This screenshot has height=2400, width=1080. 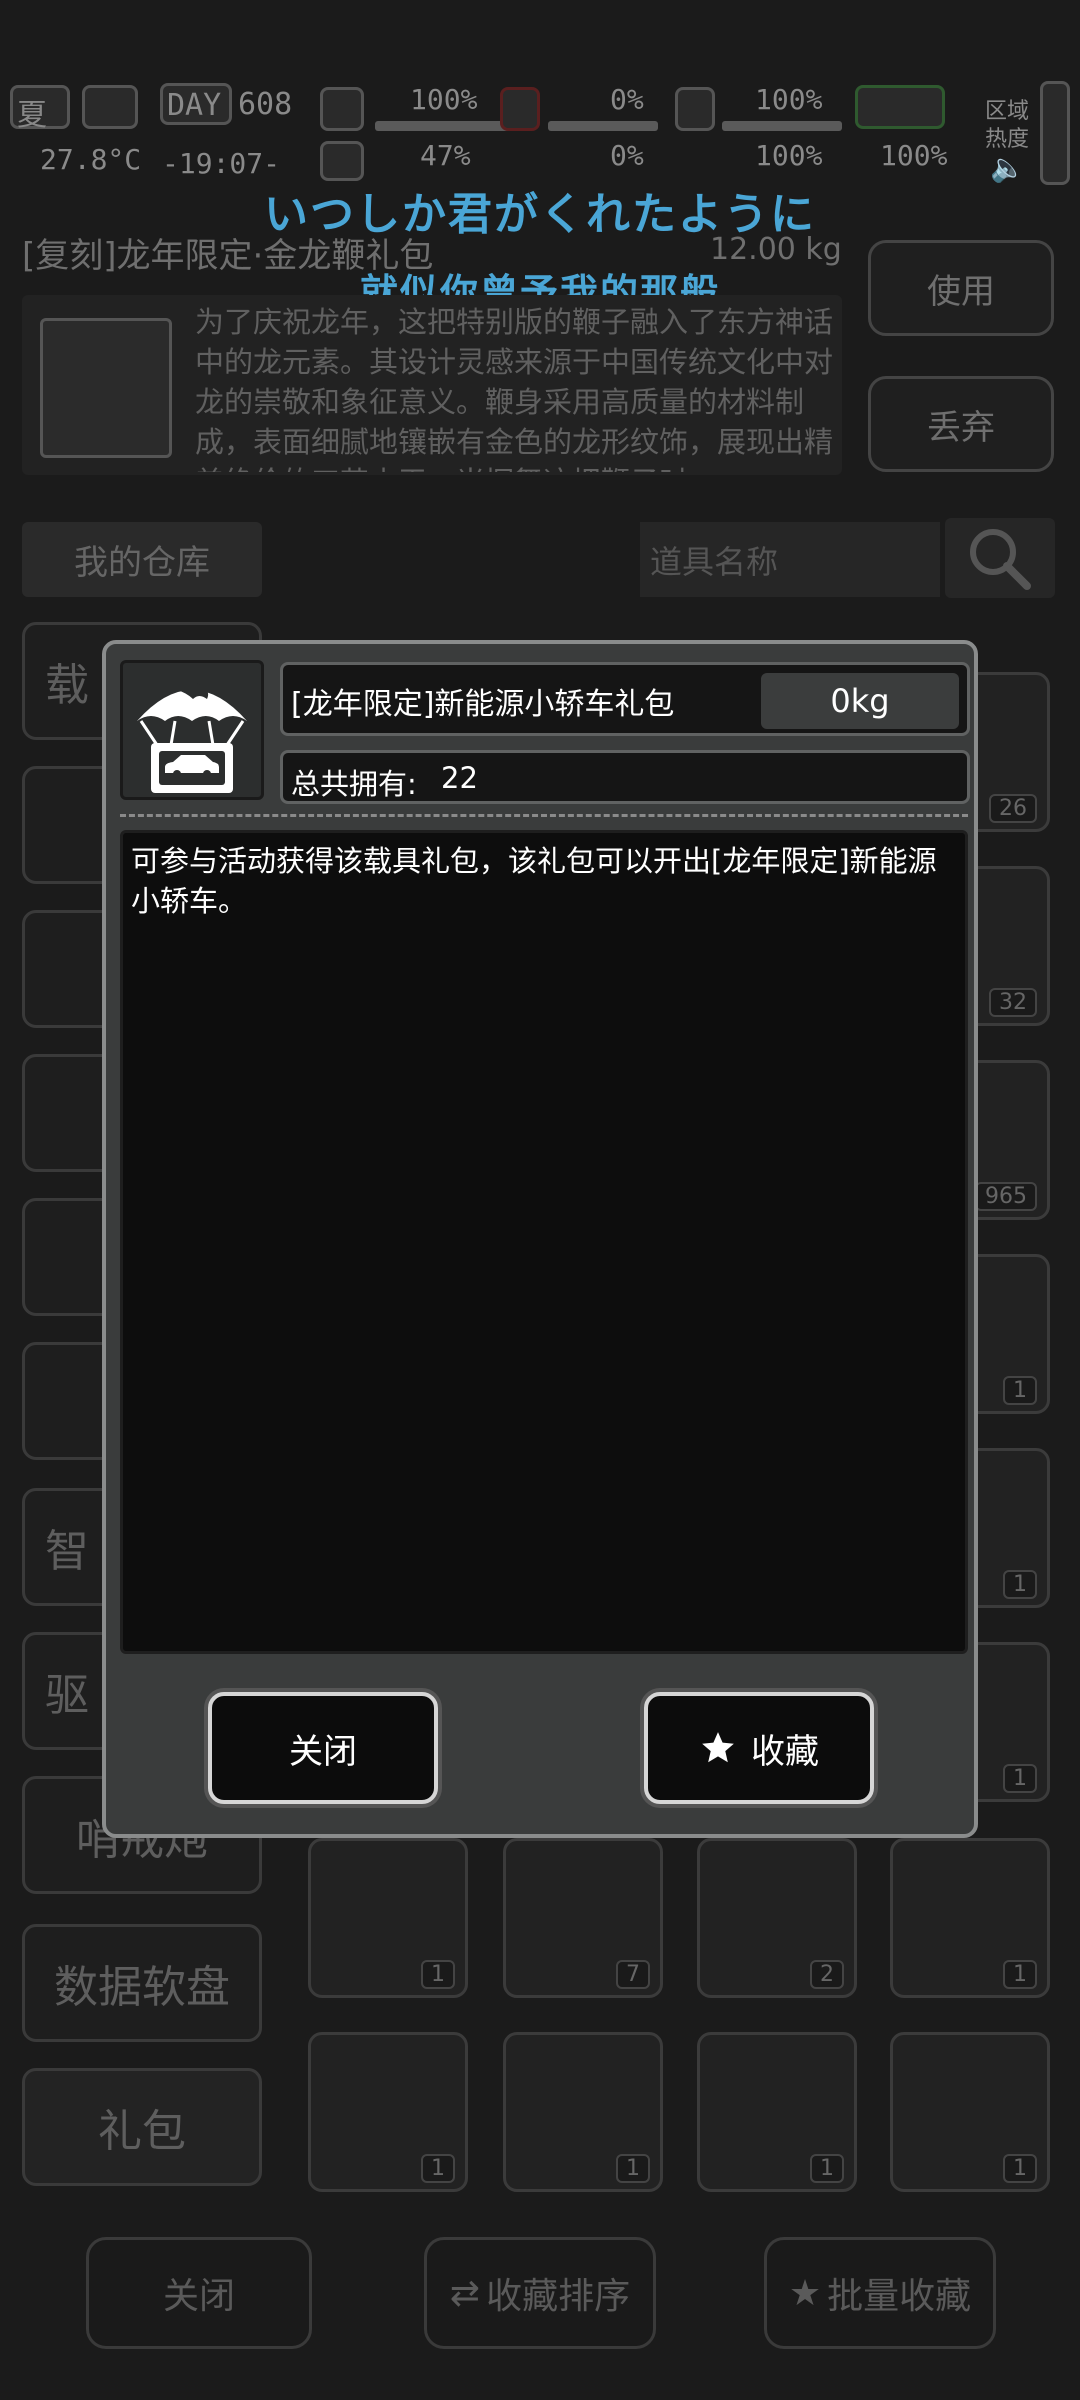 I want to click on item-name: [龙年限定]新能源小轿车礼包, so click(x=483, y=704).